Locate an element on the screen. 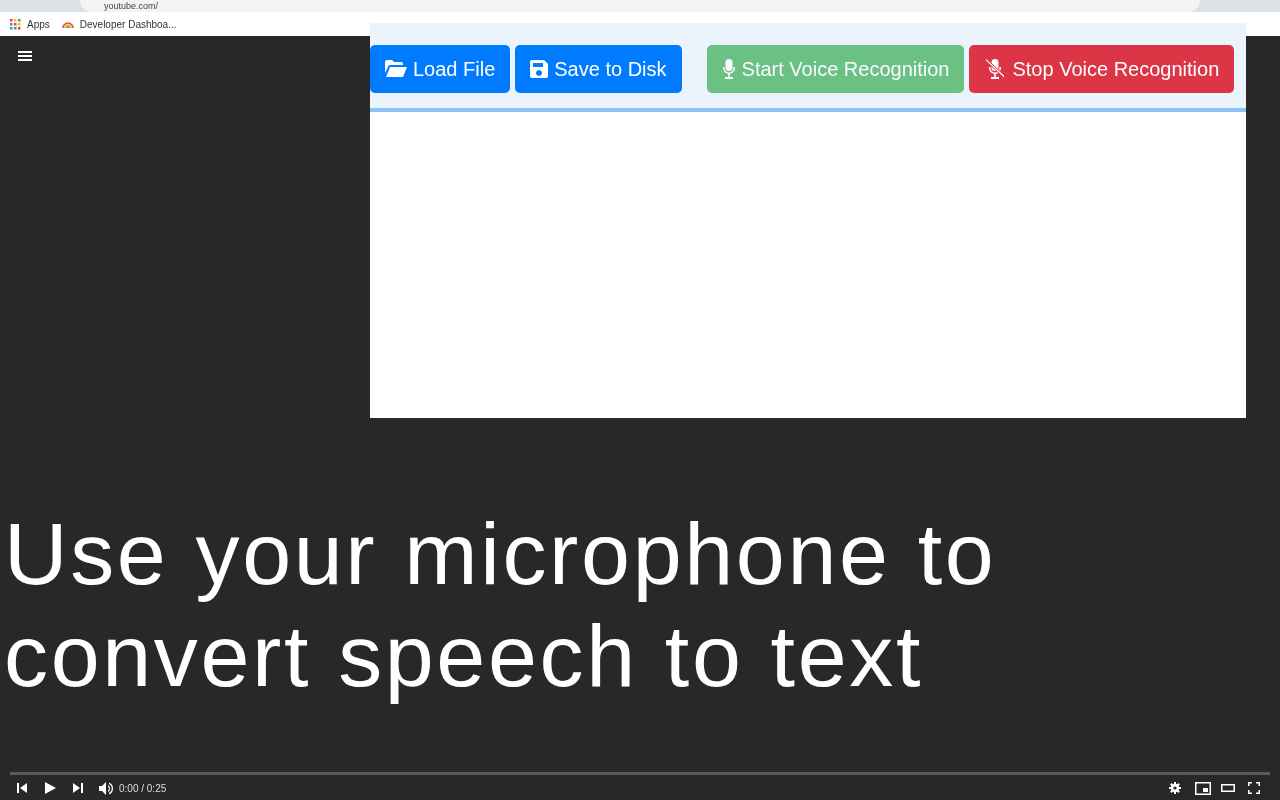 The height and width of the screenshot is (800, 1280). volume-icon is located at coordinates (106, 788).